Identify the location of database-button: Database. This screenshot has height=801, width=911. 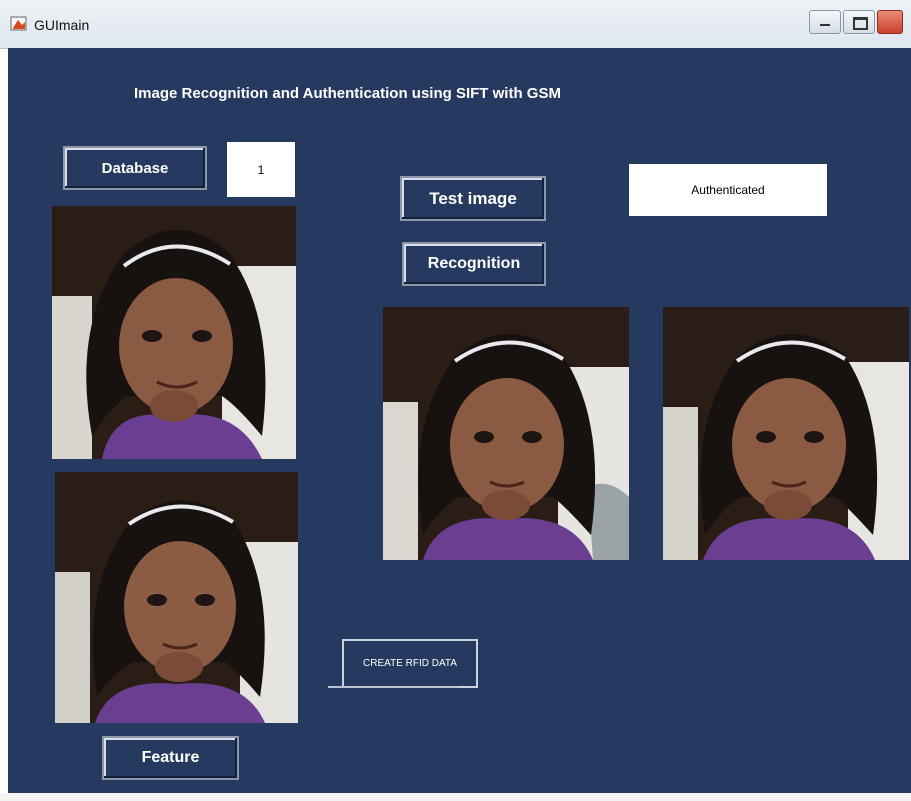
(135, 168).